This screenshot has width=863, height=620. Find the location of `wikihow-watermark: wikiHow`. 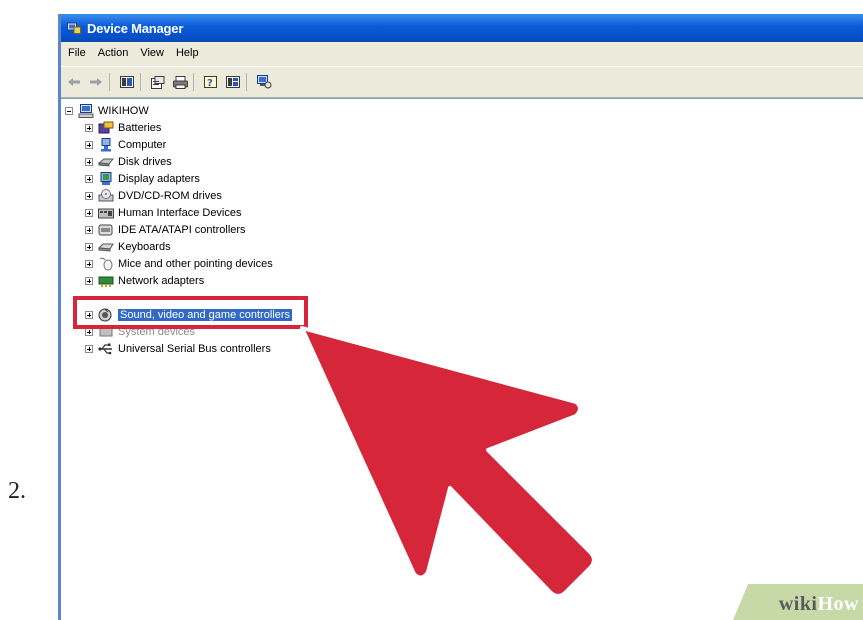

wikihow-watermark: wikiHow is located at coordinates (783, 600).